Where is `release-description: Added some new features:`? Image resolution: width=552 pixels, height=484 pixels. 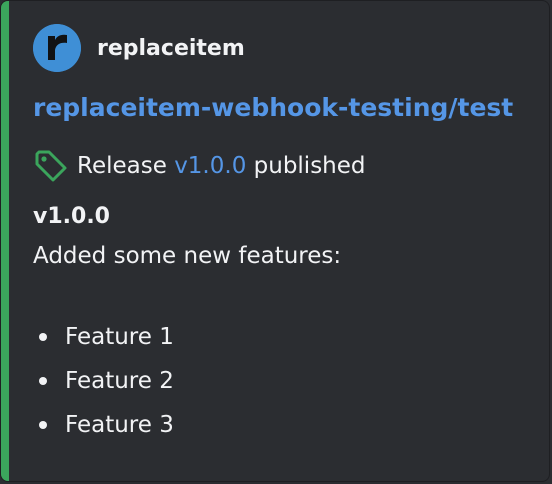
release-description: Added some new features: is located at coordinates (187, 256).